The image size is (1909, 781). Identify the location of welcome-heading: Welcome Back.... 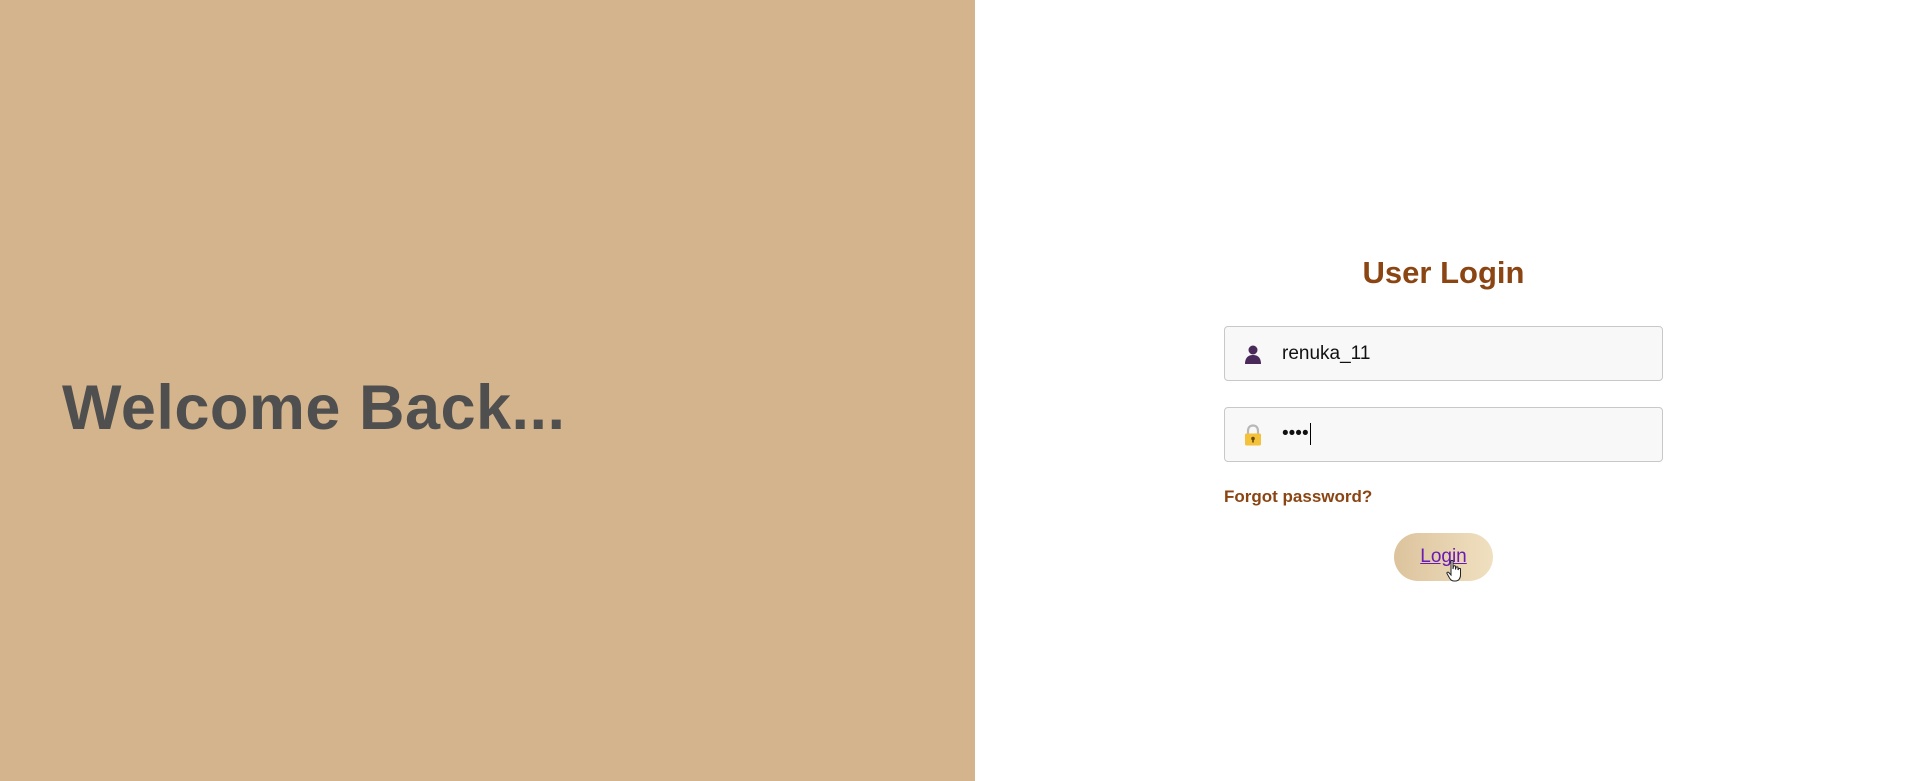
(314, 408).